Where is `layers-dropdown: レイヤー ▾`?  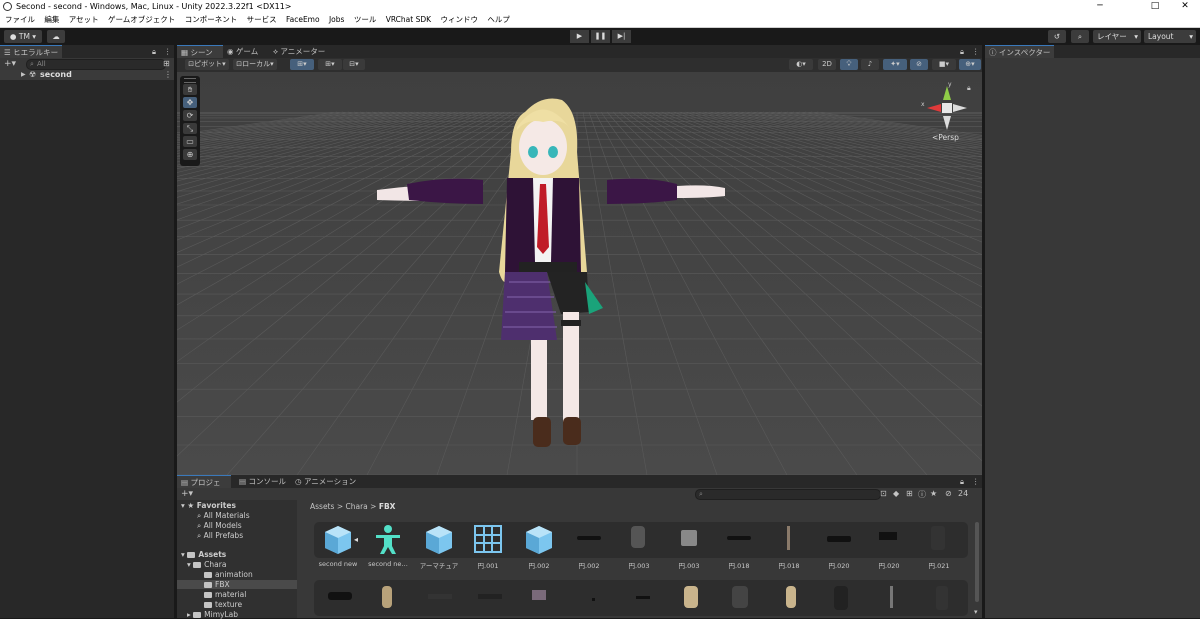
layers-dropdown: レイヤー ▾ is located at coordinates (1117, 36).